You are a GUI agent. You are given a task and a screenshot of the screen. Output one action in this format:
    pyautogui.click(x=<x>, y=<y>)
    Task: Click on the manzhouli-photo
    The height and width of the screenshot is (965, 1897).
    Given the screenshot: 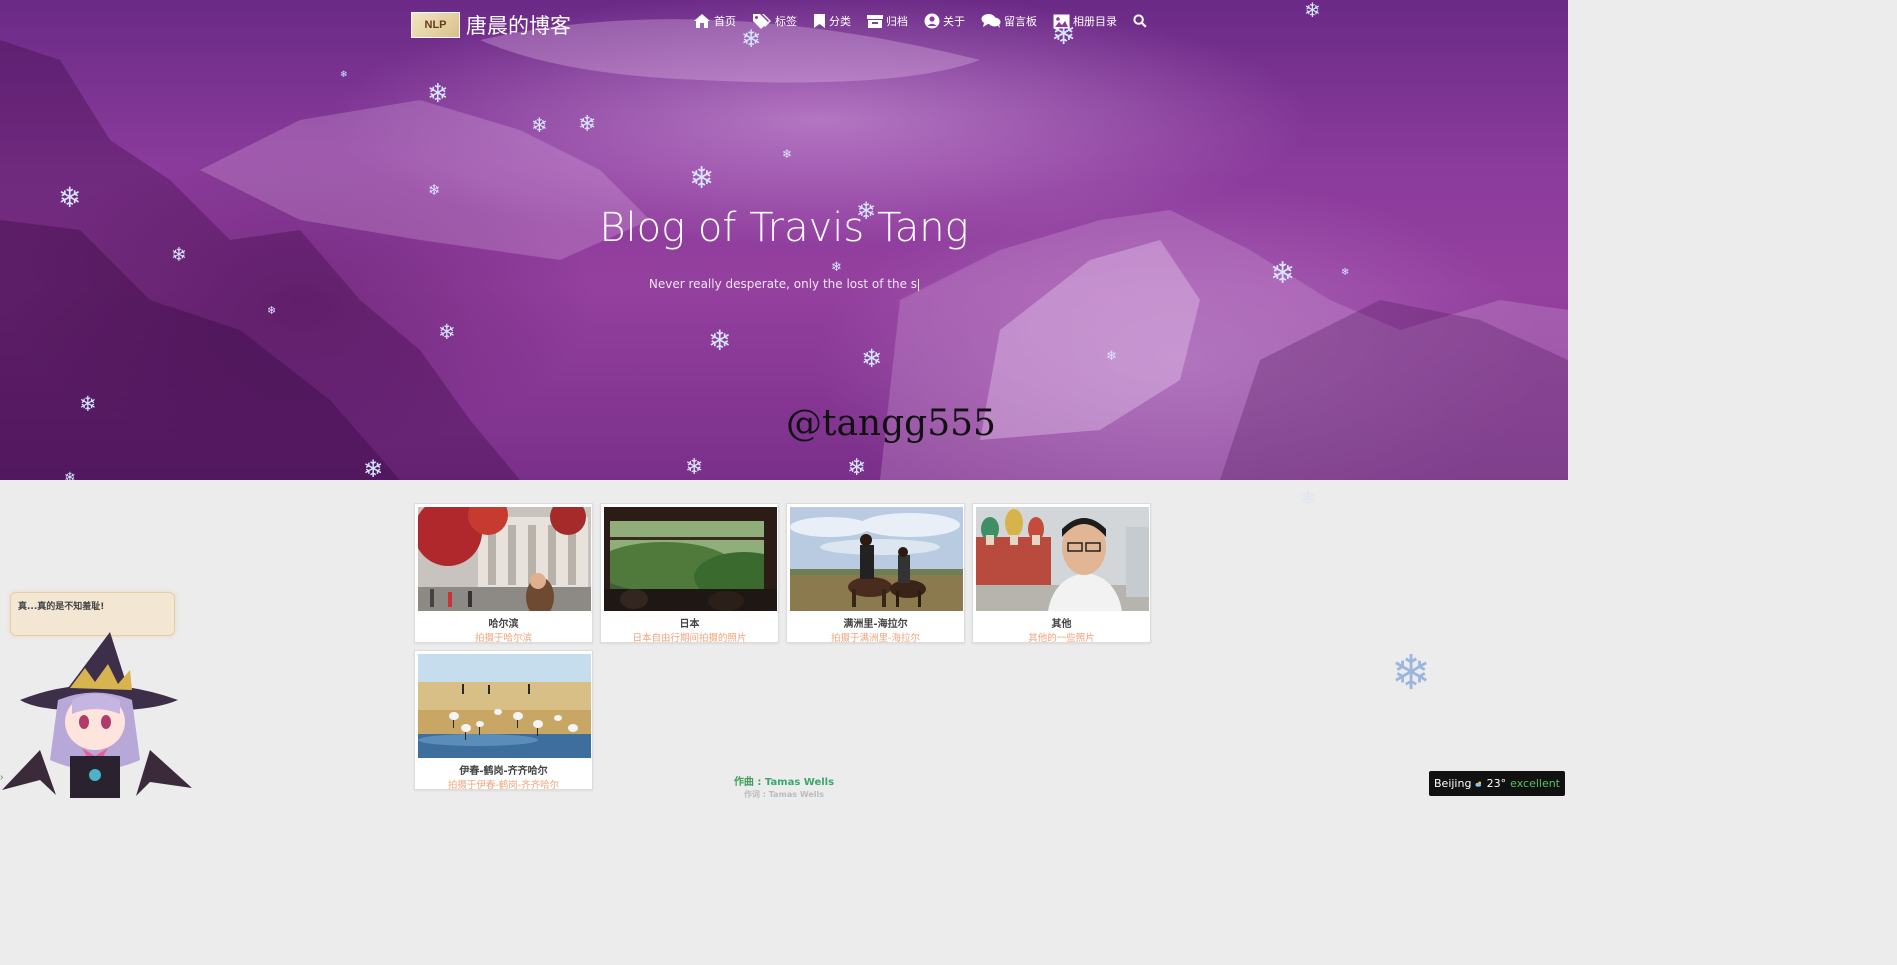 What is the action you would take?
    pyautogui.click(x=876, y=559)
    